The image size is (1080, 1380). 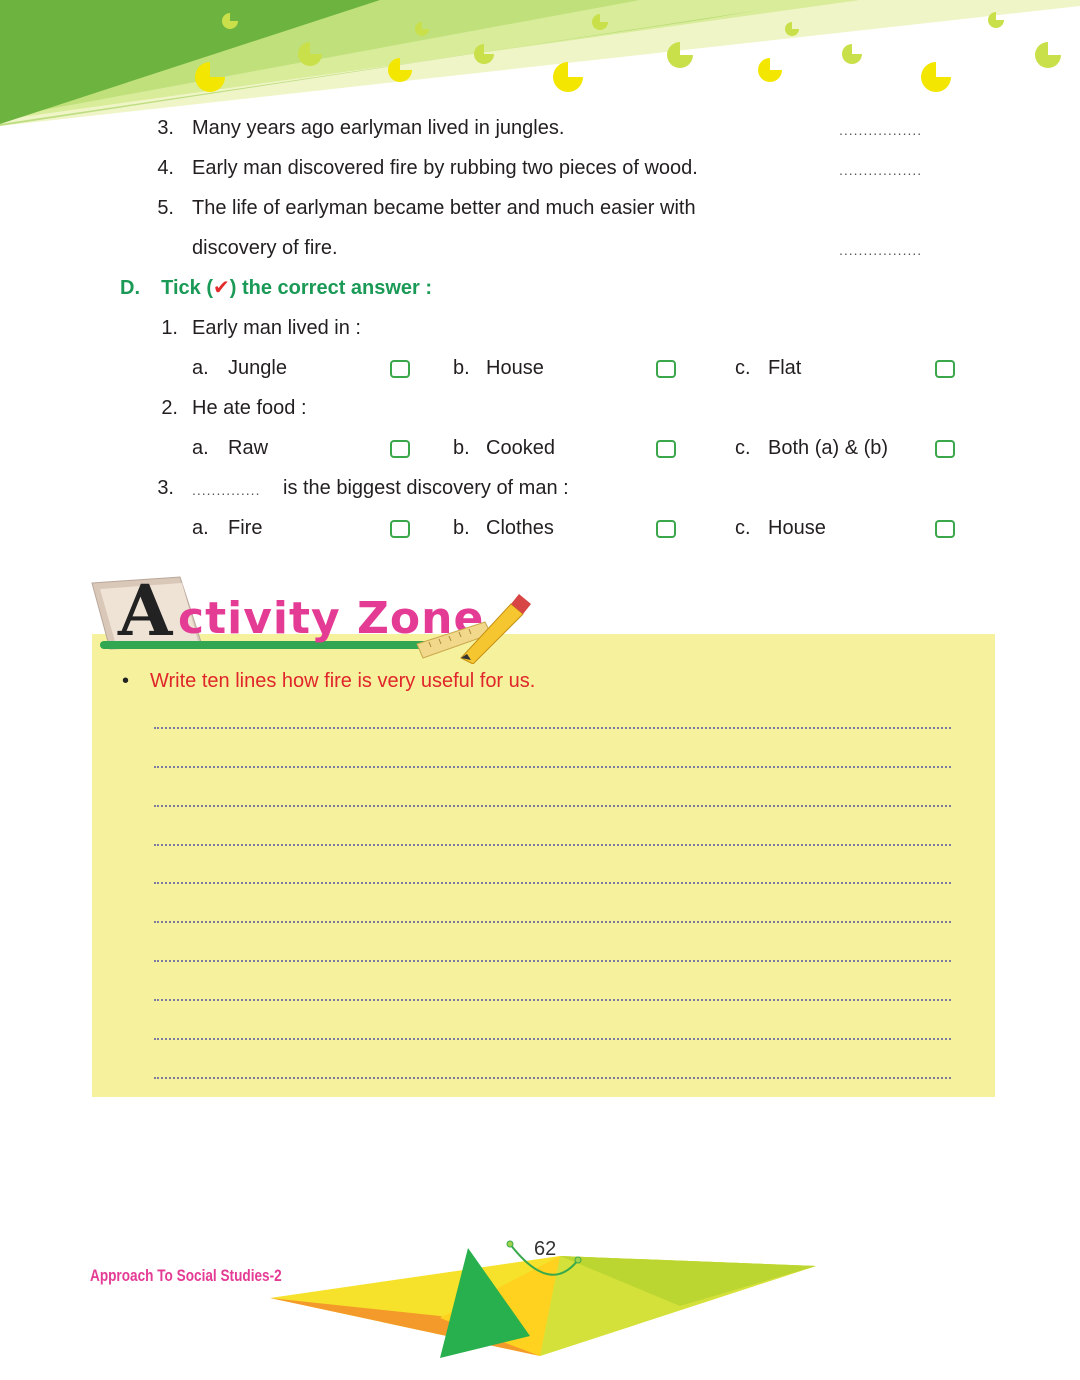 I want to click on question-number: 2., so click(x=169, y=408).